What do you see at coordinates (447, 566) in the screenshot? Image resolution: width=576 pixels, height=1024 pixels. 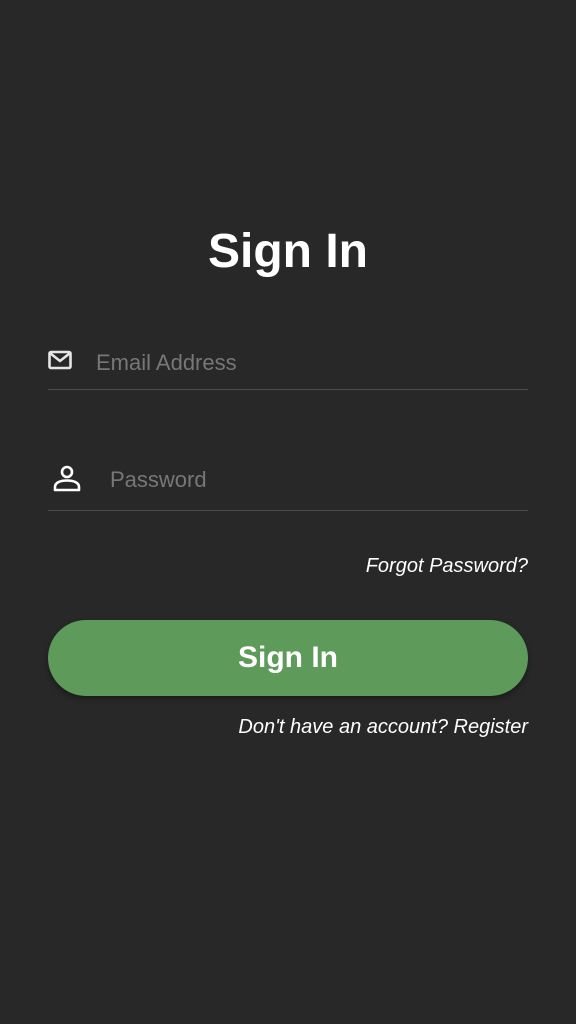 I see `forgot-password-link: Forgot Password?` at bounding box center [447, 566].